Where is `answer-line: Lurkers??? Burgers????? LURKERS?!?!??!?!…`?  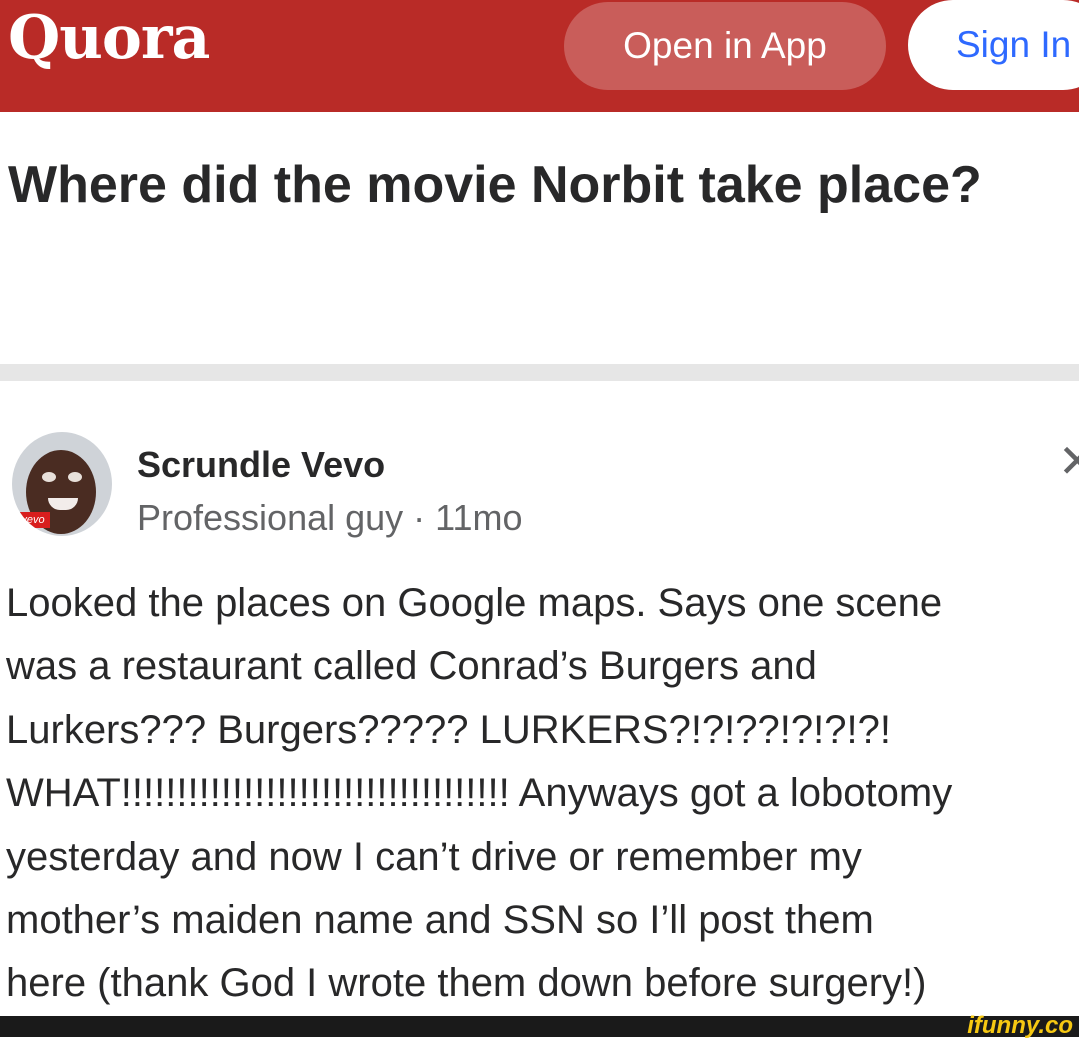 answer-line: Lurkers??? Burgers????? LURKERS?!?!??!?!… is located at coordinates (448, 729).